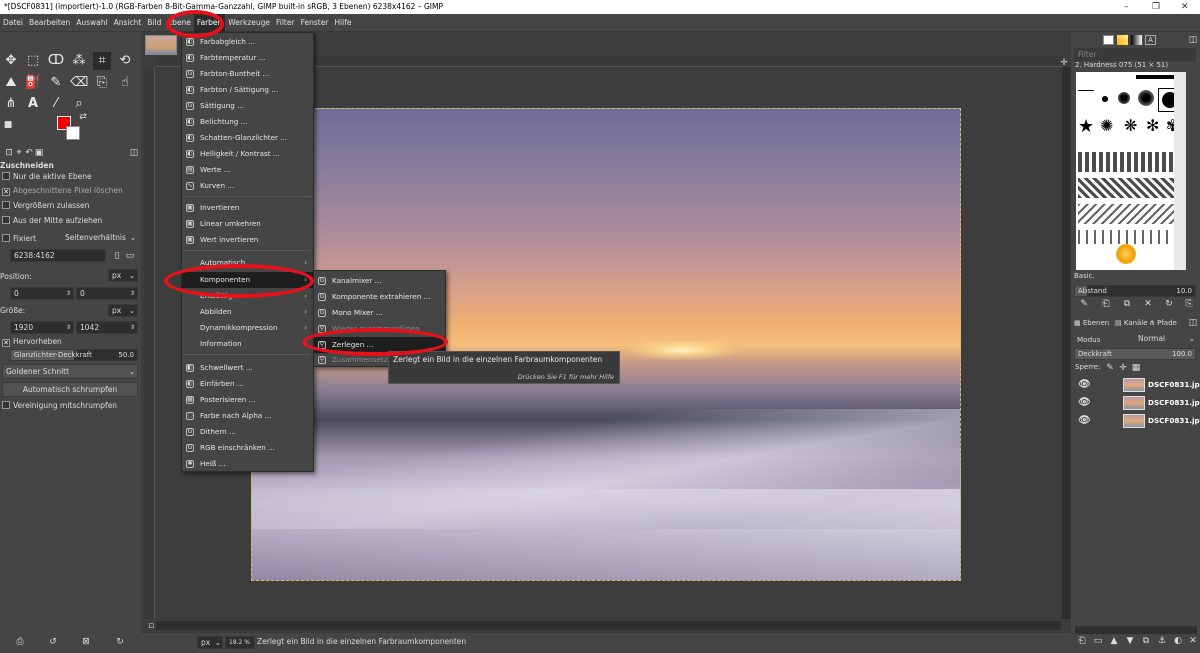  What do you see at coordinates (1135, 291) in the screenshot?
I see `brush-spacing-slider: Abstand 10.0` at bounding box center [1135, 291].